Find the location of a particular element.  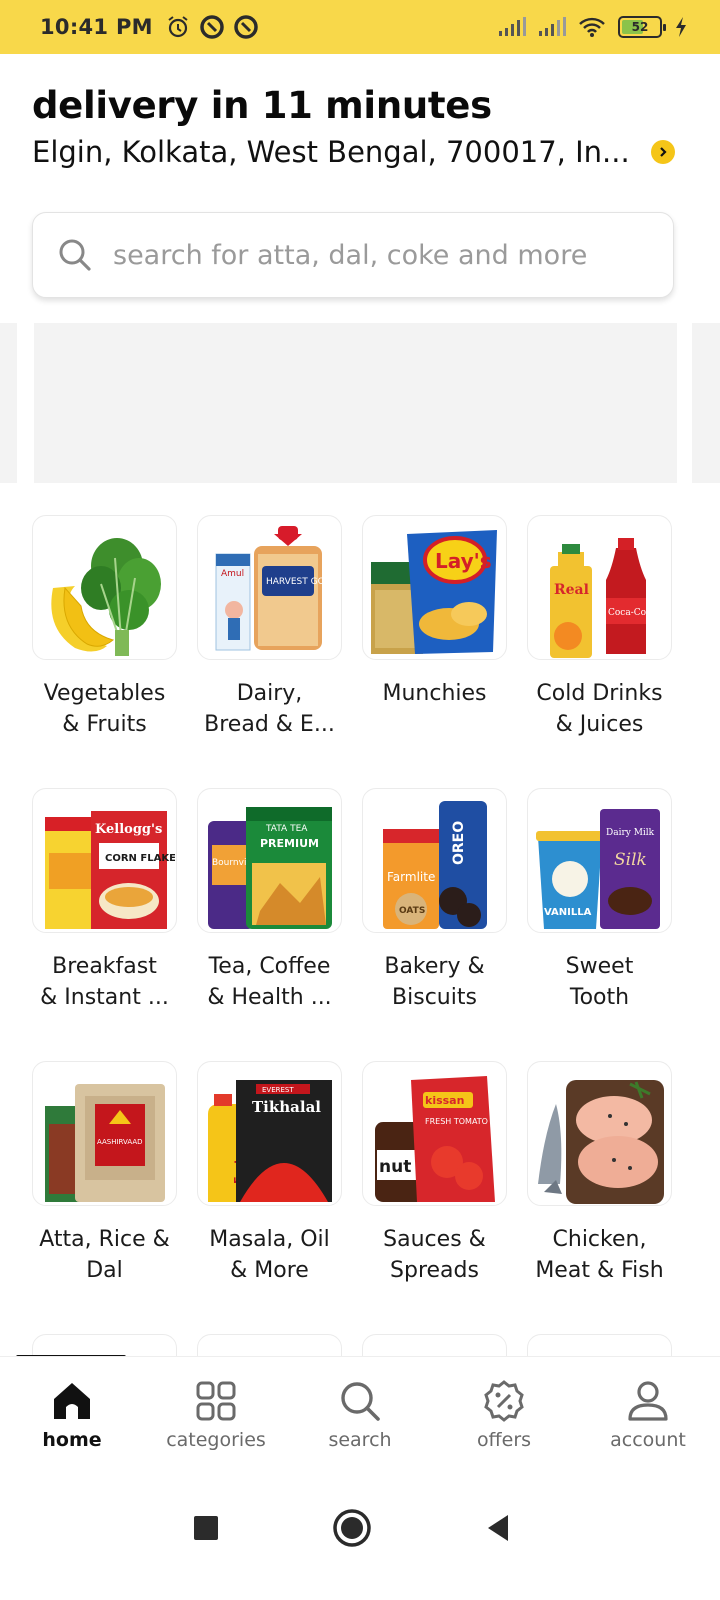

category-sauces-spreads: nut kissan FRESH TOMATO Sauces & Spreads is located at coordinates (434, 1173).